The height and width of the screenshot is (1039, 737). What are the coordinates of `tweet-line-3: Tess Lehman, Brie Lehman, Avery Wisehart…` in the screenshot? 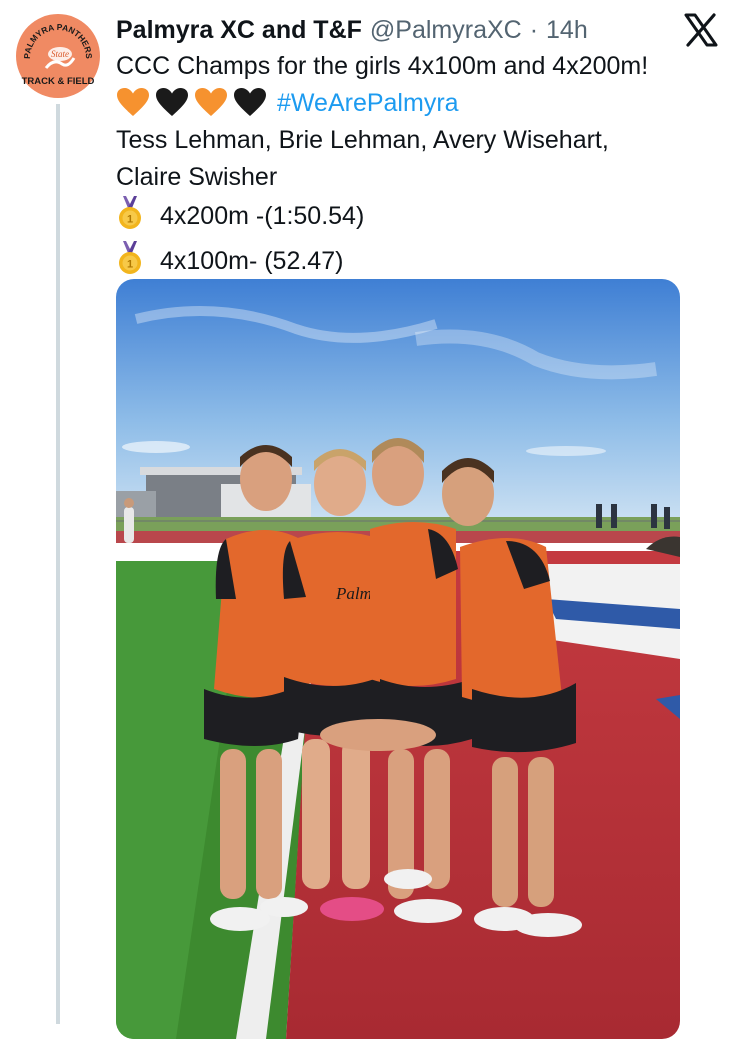 It's located at (362, 140).